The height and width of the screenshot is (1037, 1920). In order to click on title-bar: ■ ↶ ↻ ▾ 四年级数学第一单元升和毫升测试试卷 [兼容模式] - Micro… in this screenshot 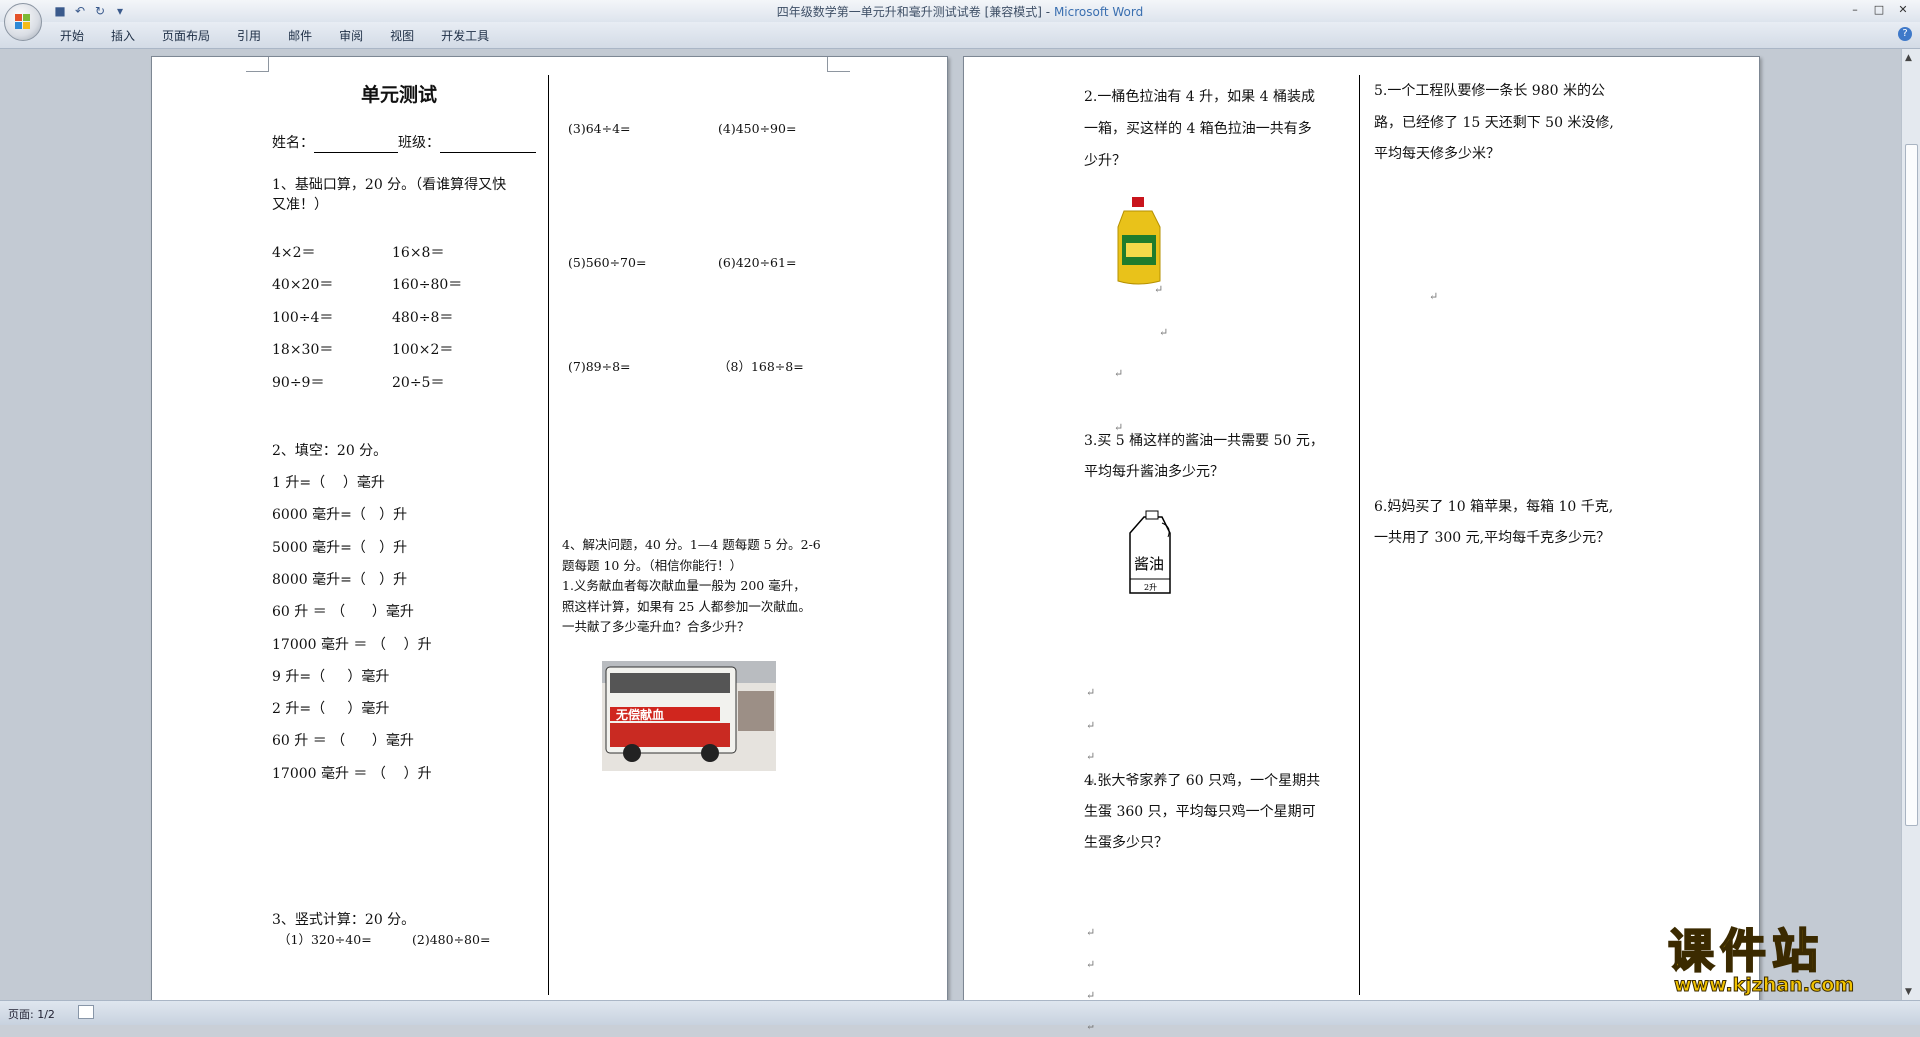, I will do `click(960, 11)`.